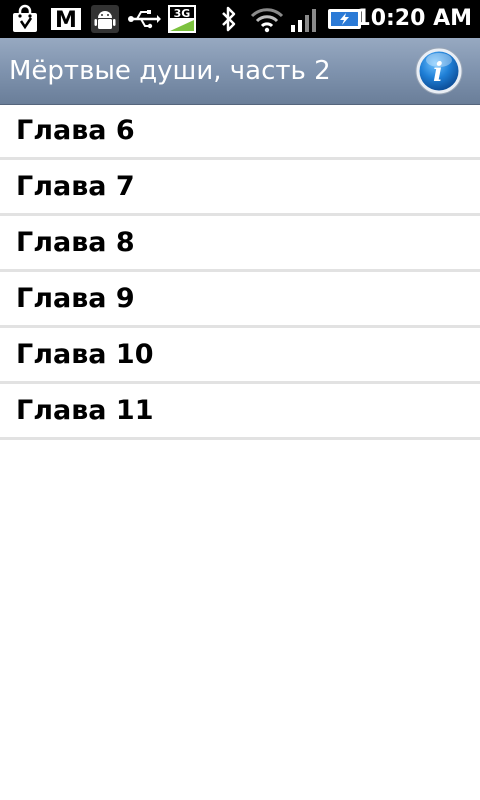  I want to click on svg-text: M, so click(66, 20).